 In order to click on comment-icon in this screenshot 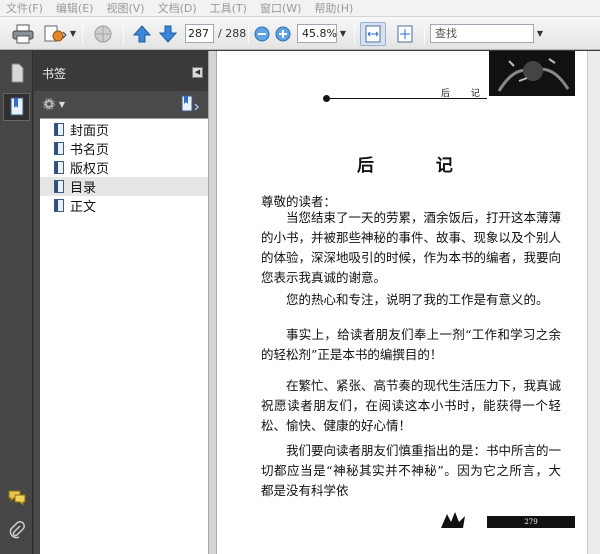, I will do `click(16, 498)`.